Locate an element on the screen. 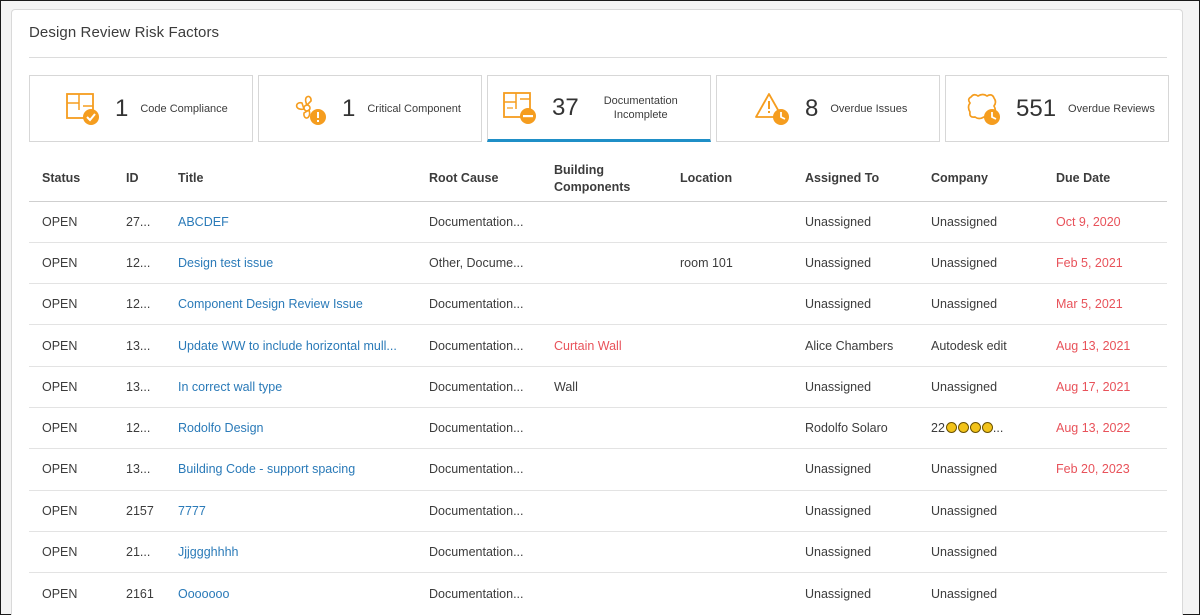 This screenshot has width=1200, height=615. overdue-issues-icon is located at coordinates (772, 108).